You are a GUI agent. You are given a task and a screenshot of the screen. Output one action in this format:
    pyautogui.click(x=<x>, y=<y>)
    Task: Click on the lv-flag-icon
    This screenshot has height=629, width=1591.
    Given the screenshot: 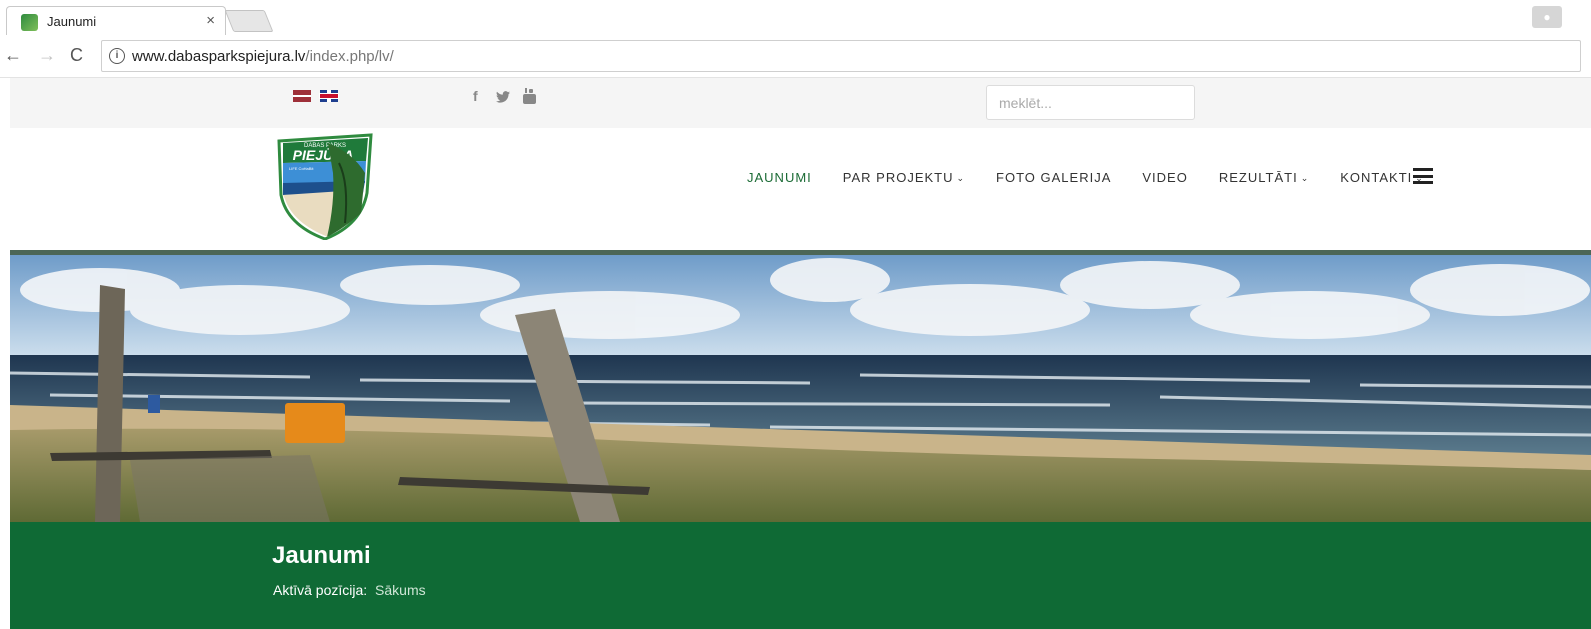 What is the action you would take?
    pyautogui.click(x=302, y=96)
    